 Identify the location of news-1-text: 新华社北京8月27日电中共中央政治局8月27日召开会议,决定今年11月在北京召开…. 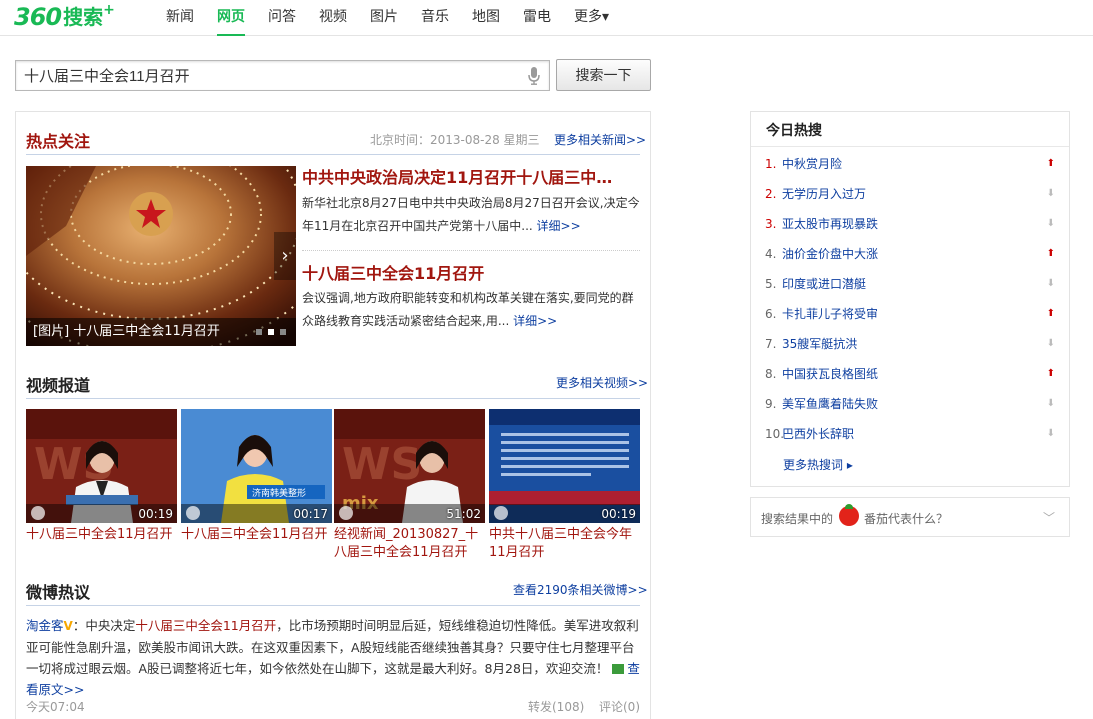
(471, 214).